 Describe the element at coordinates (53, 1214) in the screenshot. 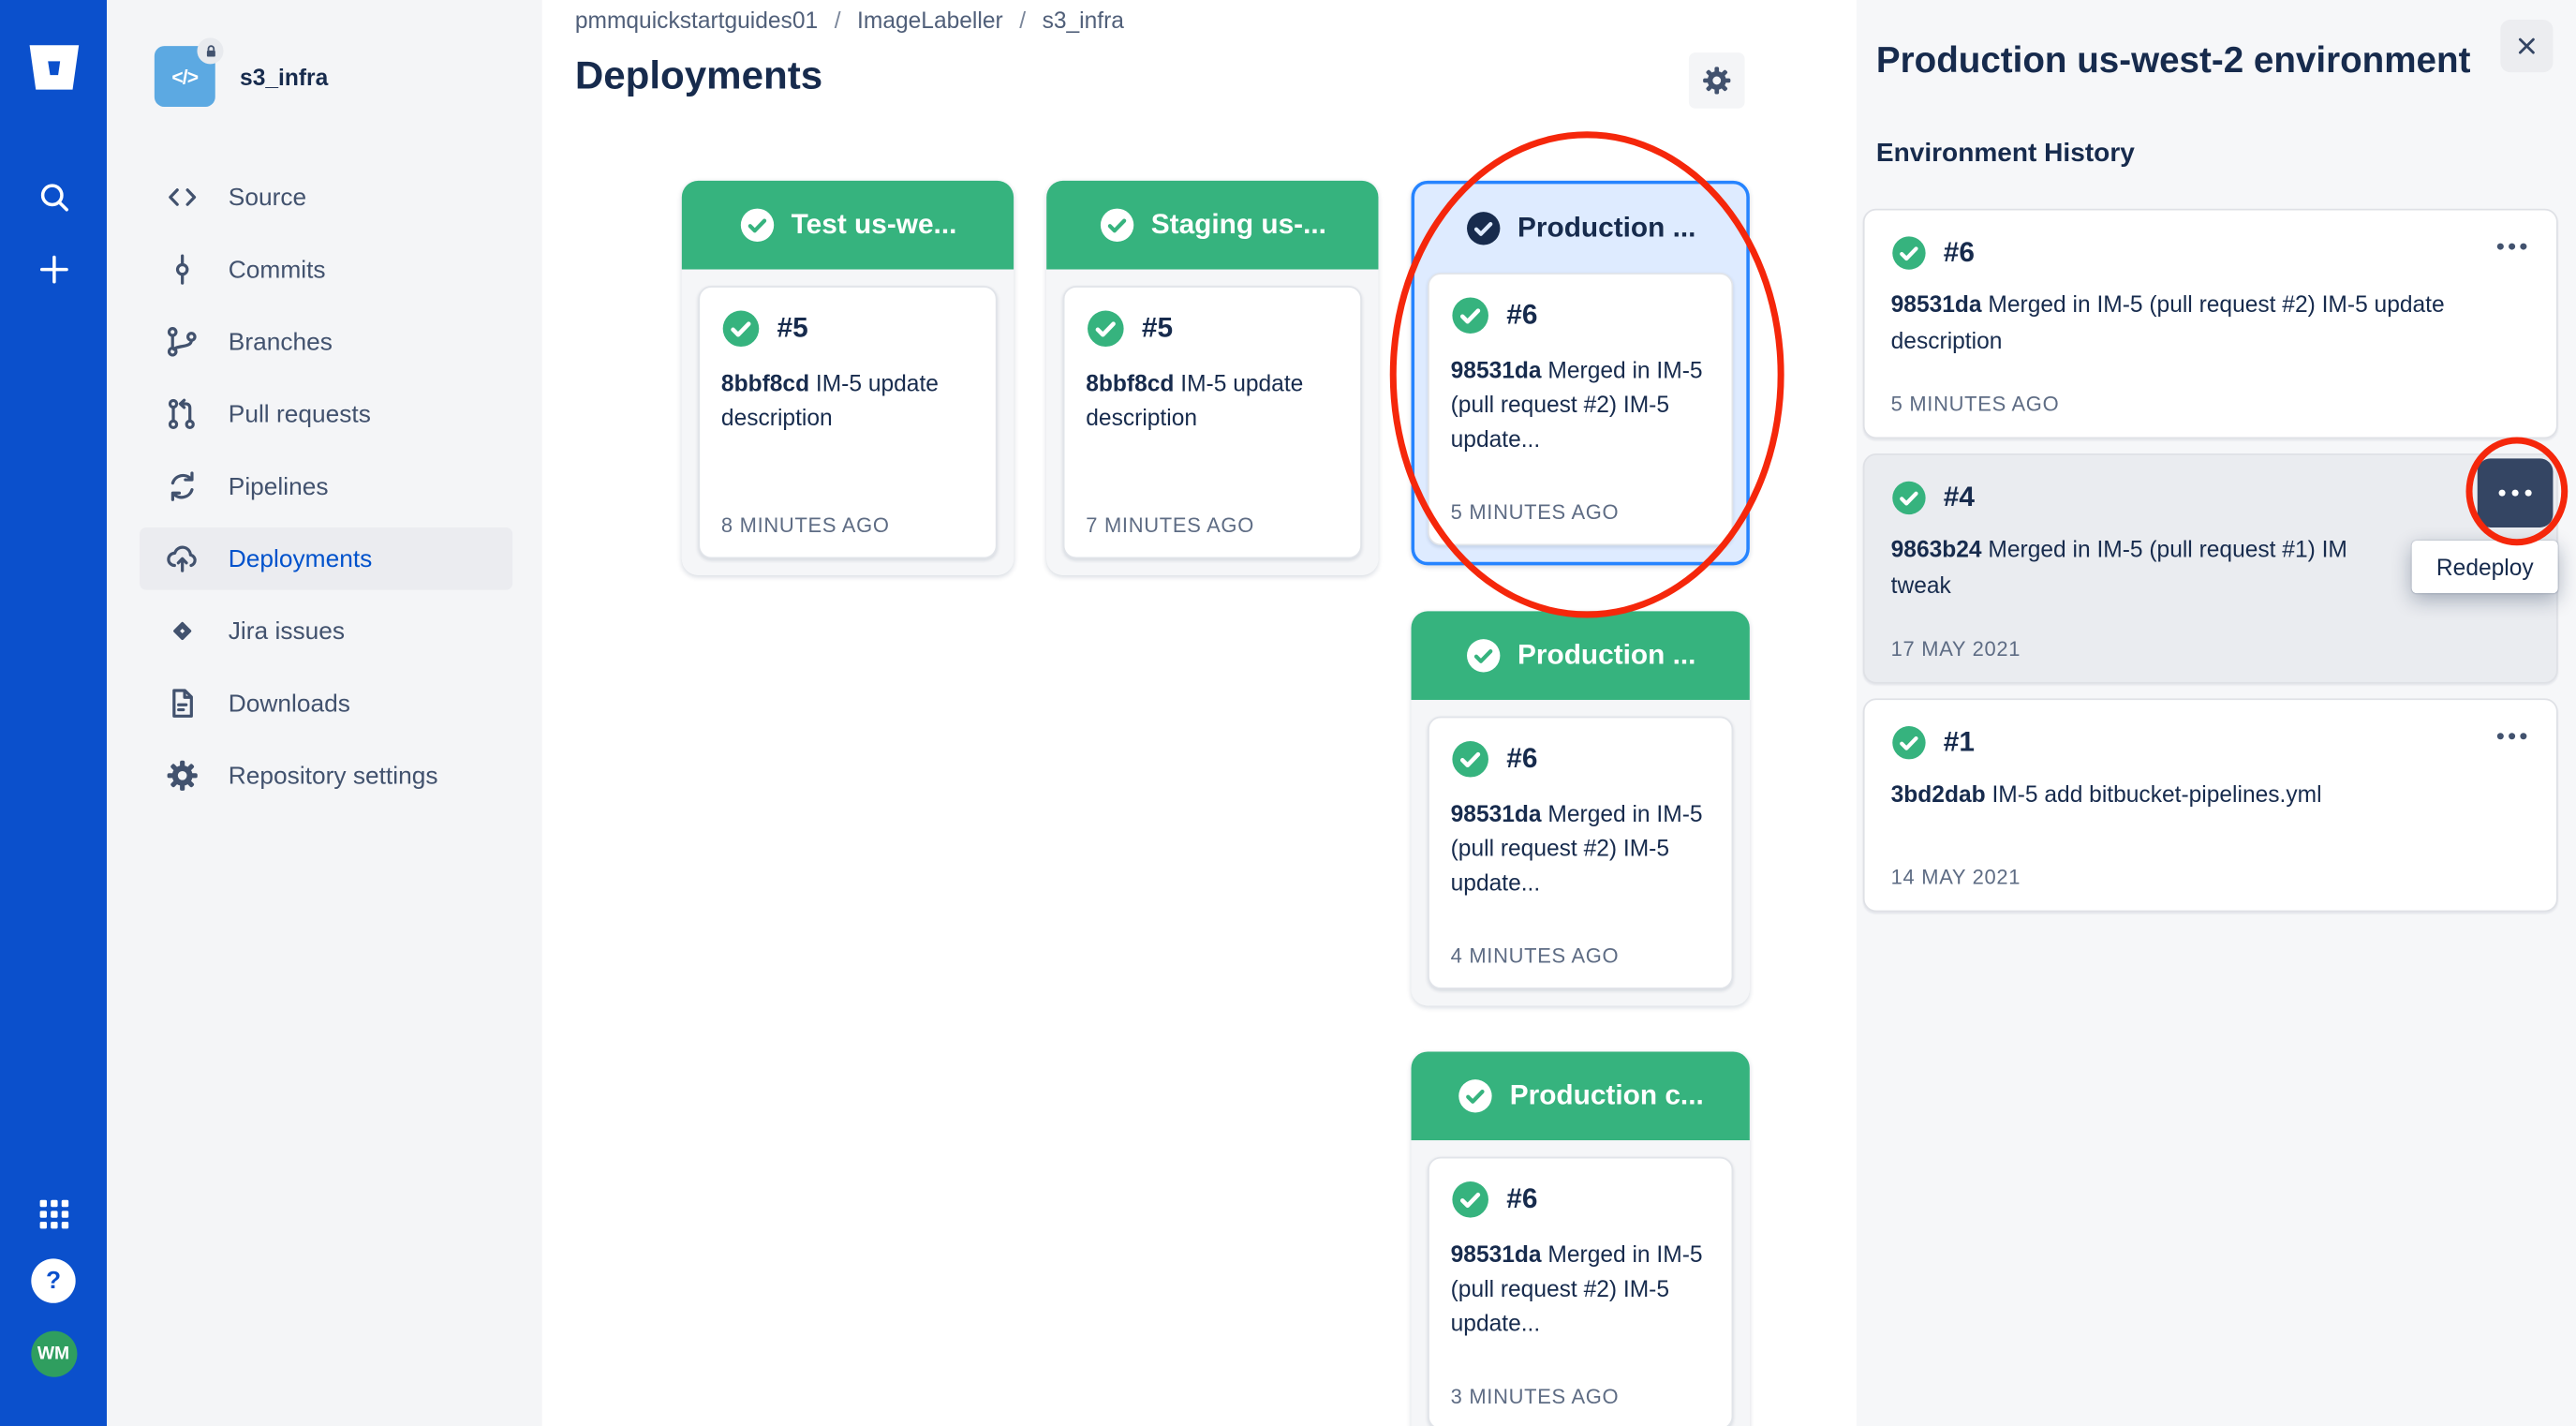

I see `app-switcher-icon` at that location.